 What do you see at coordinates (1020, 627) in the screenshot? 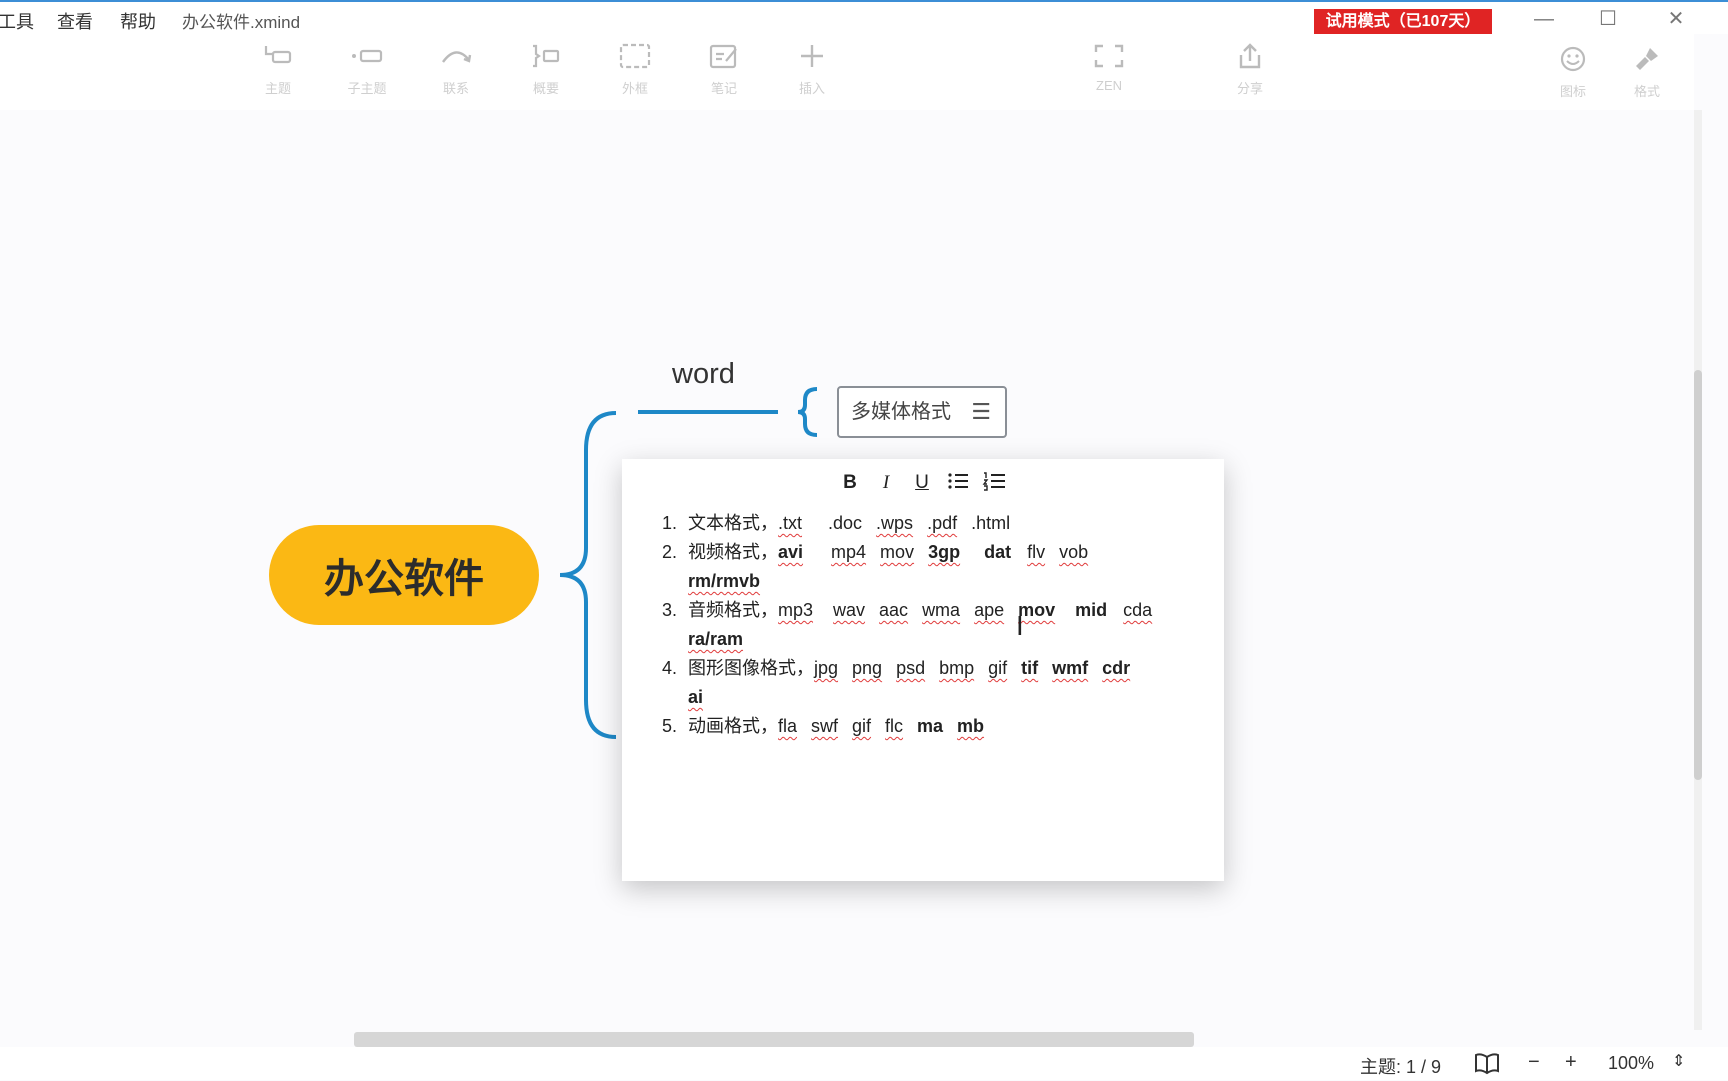
I see `text-cursor-icon: I` at bounding box center [1020, 627].